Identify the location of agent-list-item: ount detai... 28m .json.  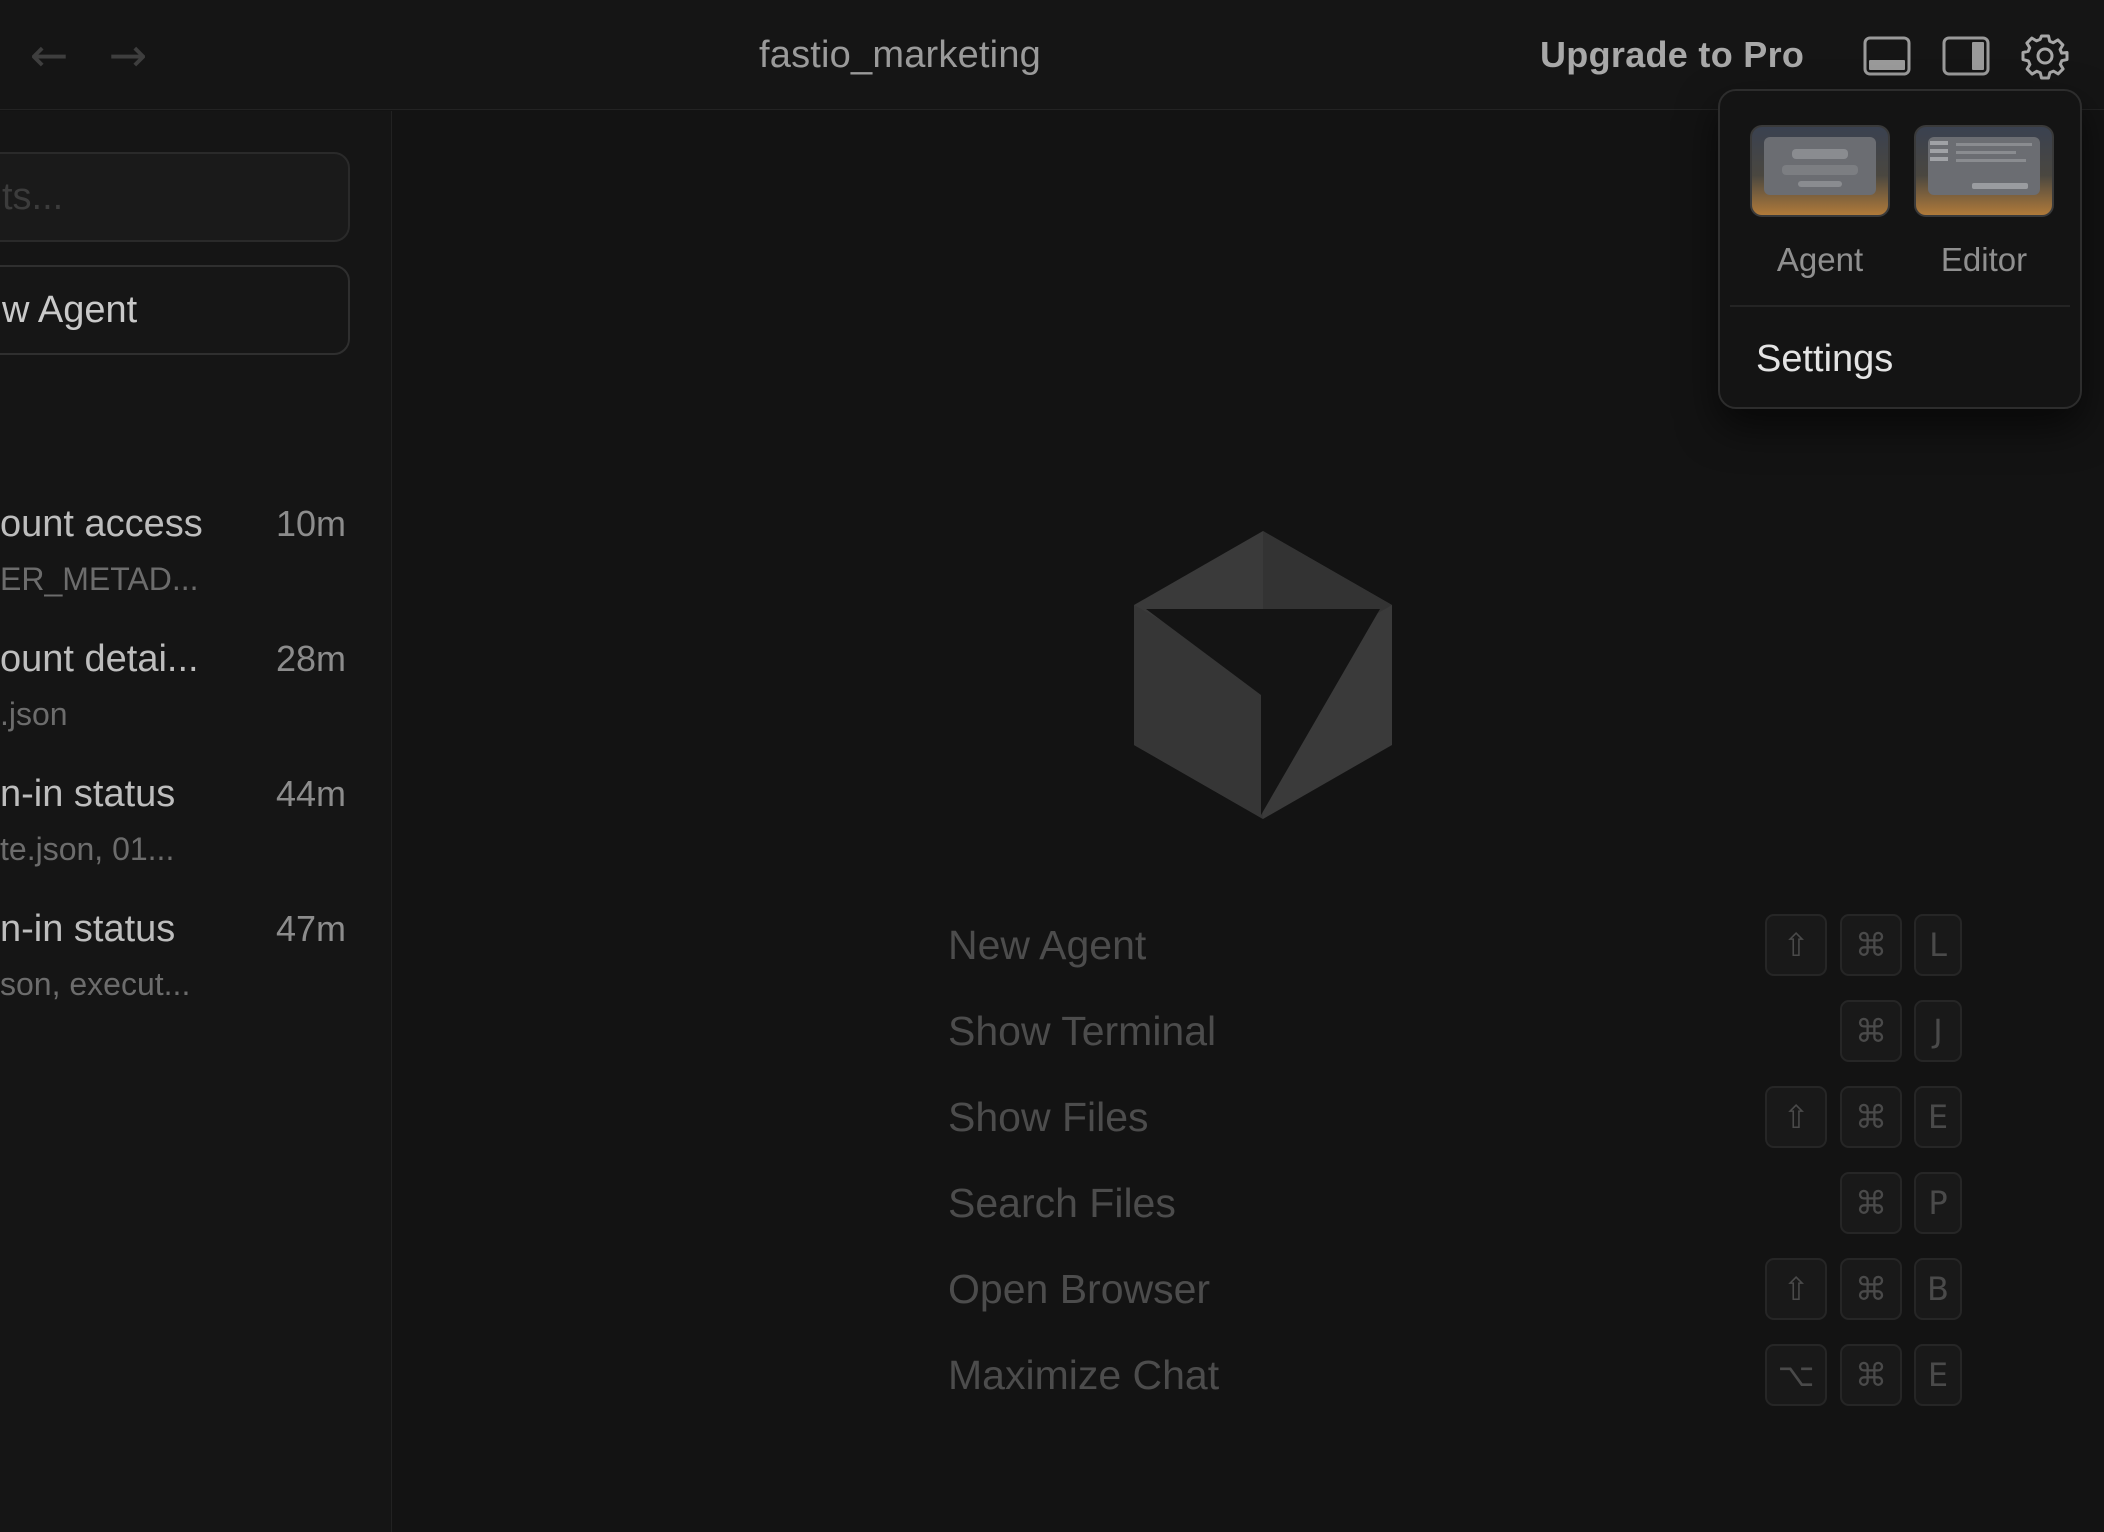
(196, 698).